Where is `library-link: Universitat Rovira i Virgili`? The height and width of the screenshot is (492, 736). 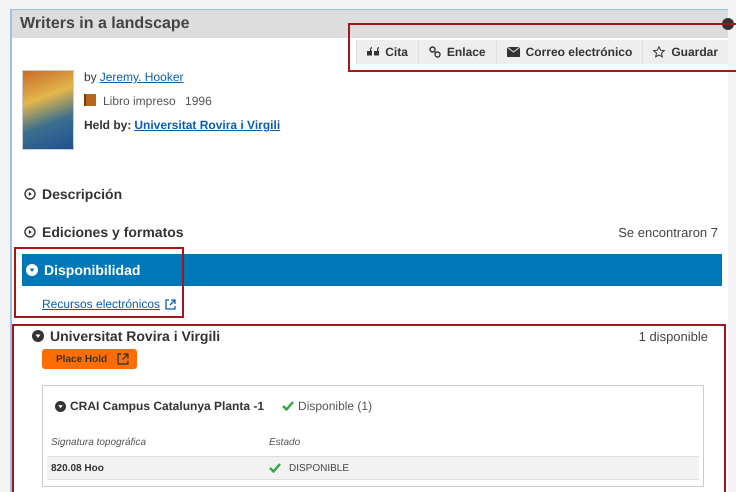 library-link: Universitat Rovira i Virgili is located at coordinates (207, 125).